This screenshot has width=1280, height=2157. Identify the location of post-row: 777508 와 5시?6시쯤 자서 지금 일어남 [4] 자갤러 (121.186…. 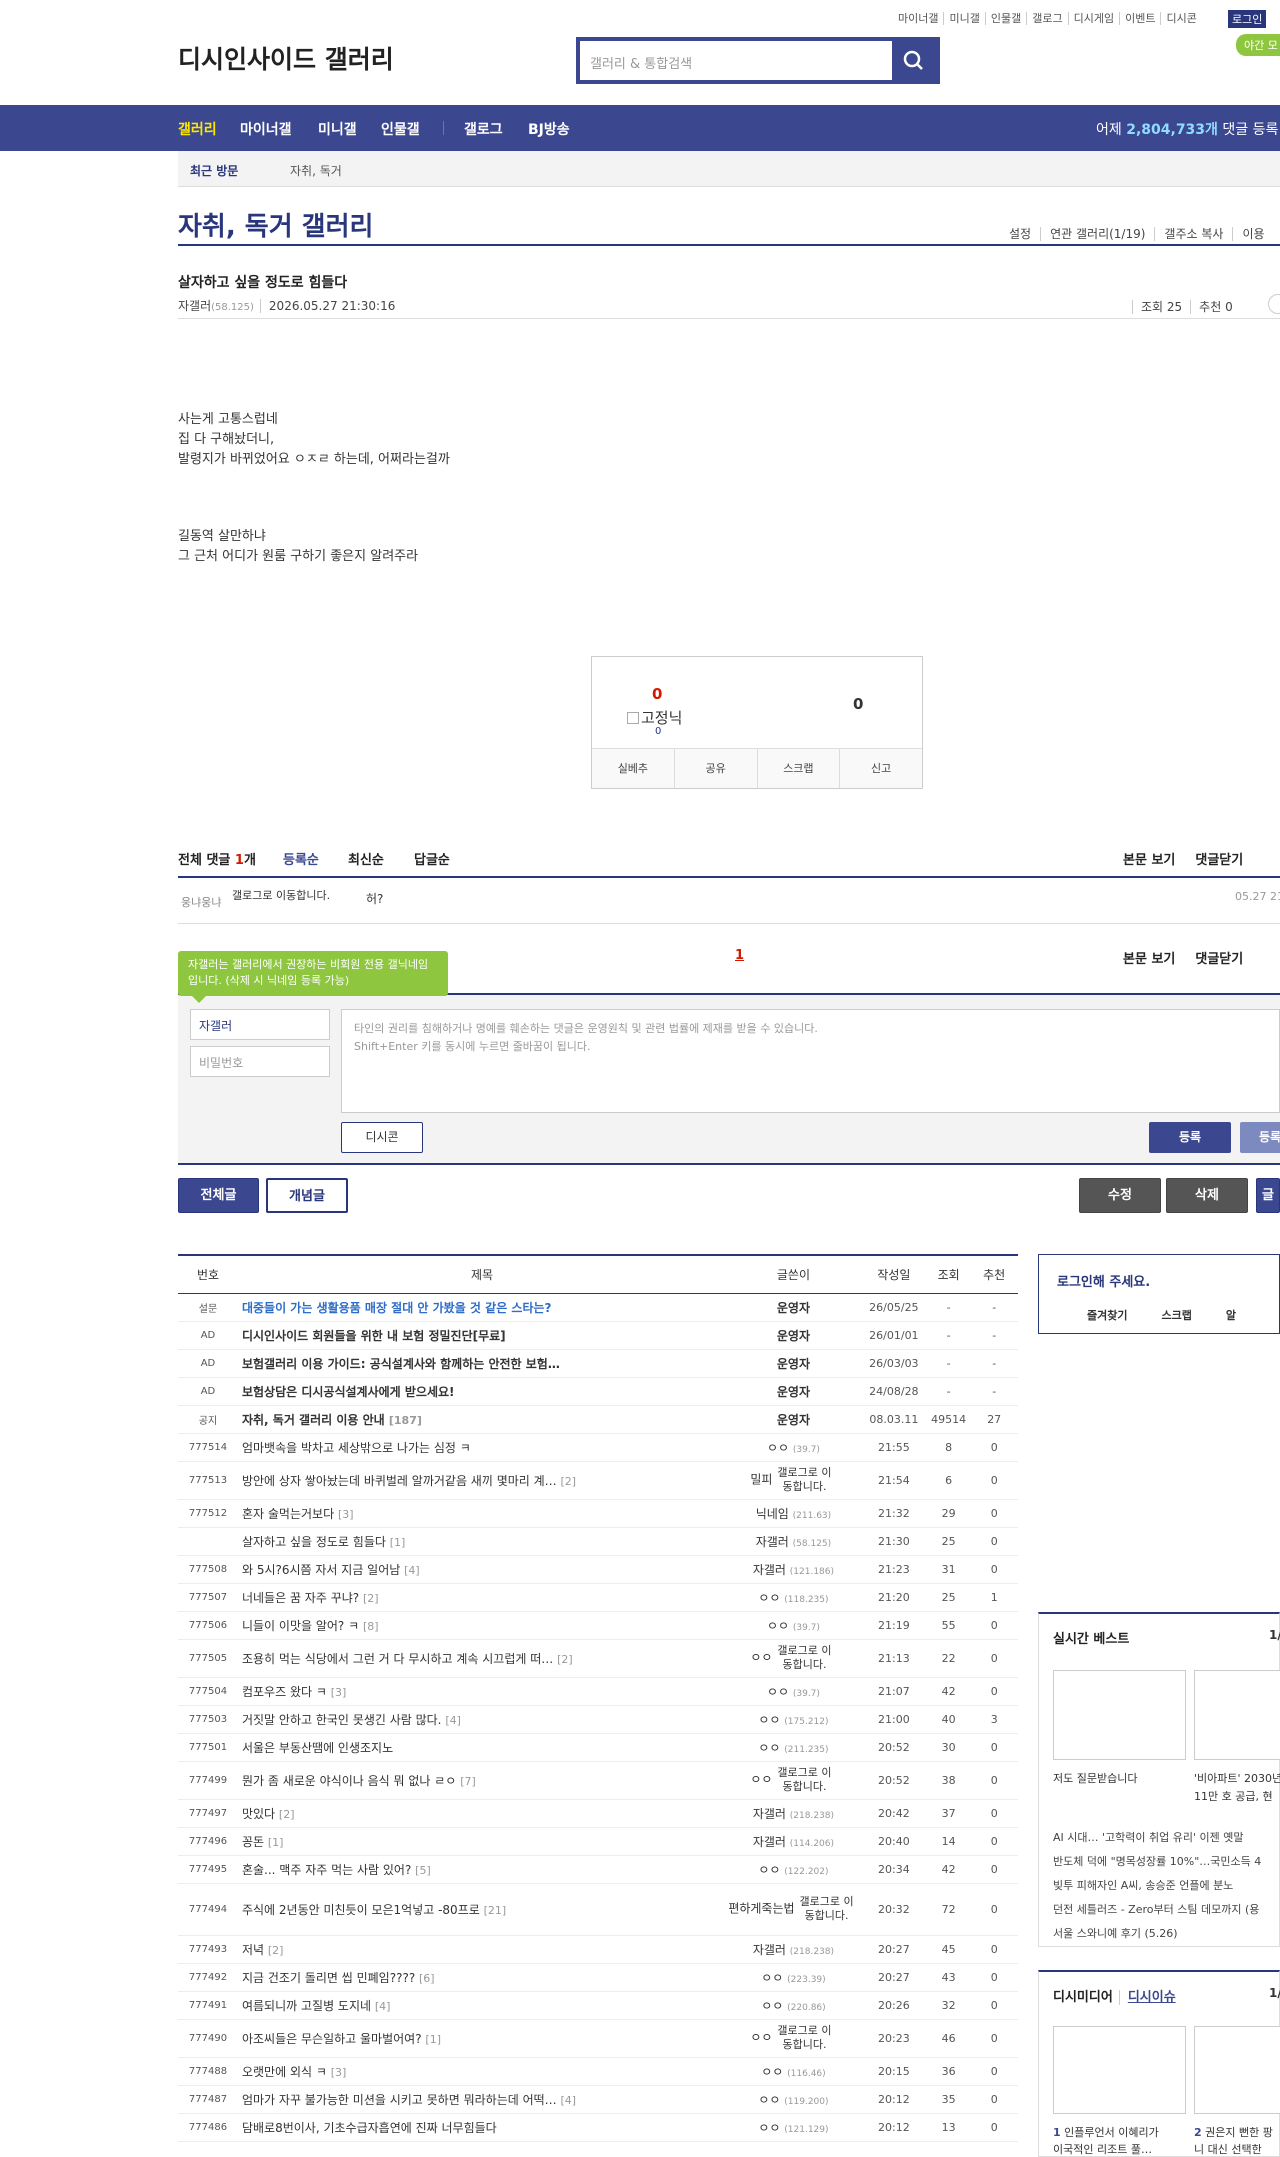
(598, 1569).